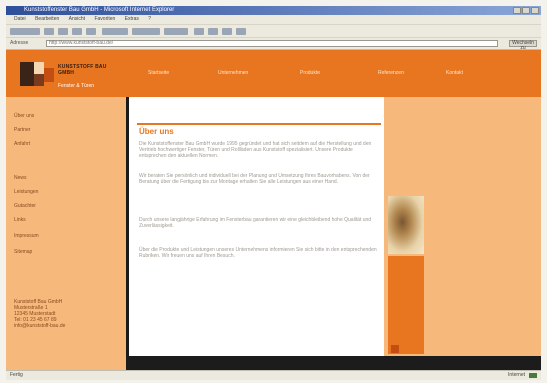 The height and width of the screenshot is (383, 547). What do you see at coordinates (146, 31) in the screenshot?
I see `favorites-button` at bounding box center [146, 31].